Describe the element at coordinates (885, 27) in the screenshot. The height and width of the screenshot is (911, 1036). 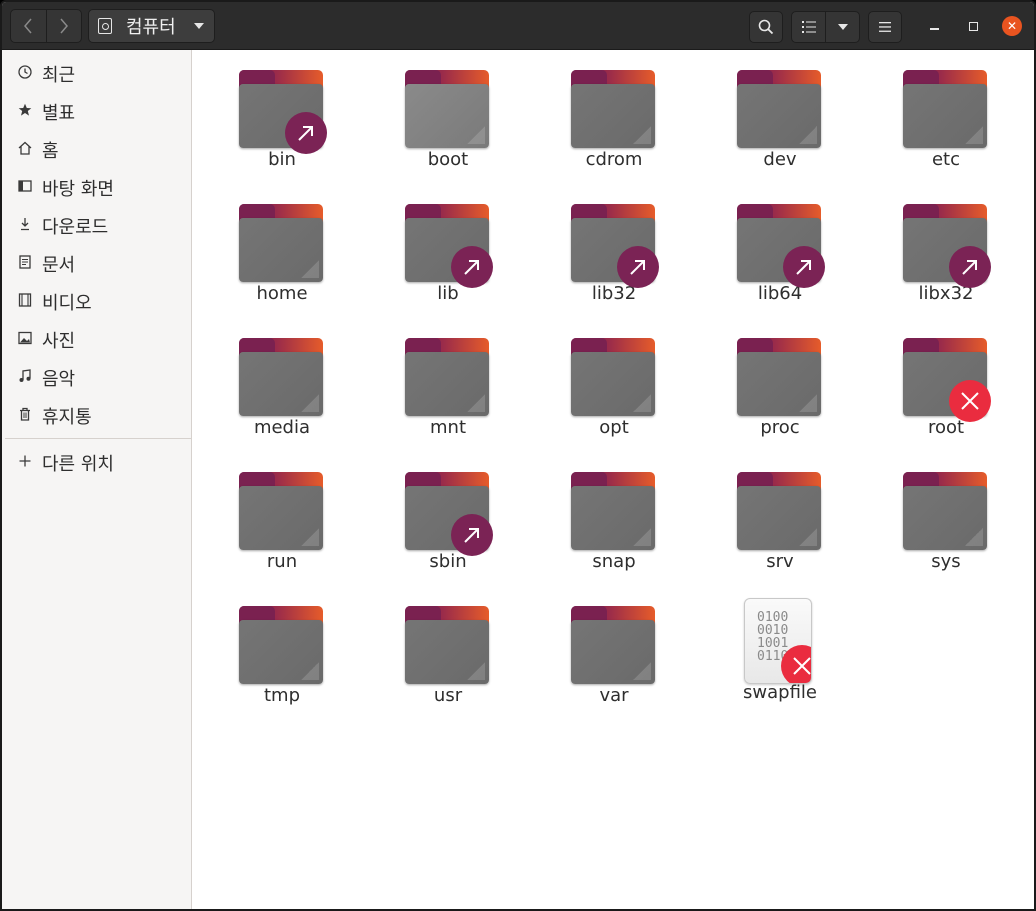
I see `main-menu-button` at that location.